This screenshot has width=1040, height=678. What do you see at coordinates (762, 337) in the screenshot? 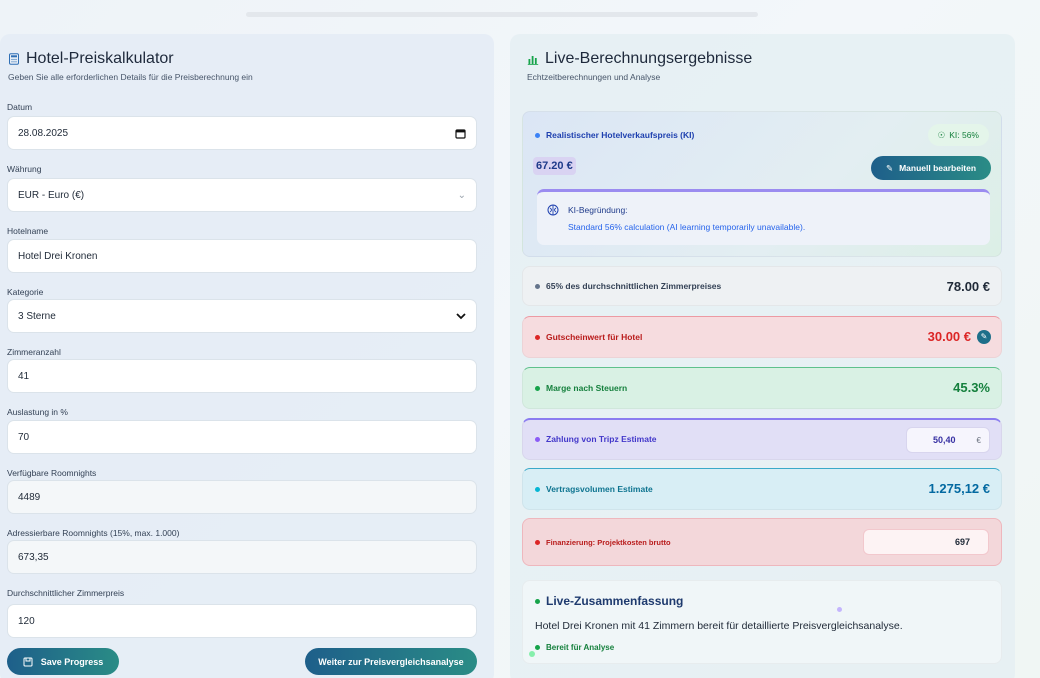
I see `voucher-card: Gutscheinwert für Hotel 30.00 € ✎` at bounding box center [762, 337].